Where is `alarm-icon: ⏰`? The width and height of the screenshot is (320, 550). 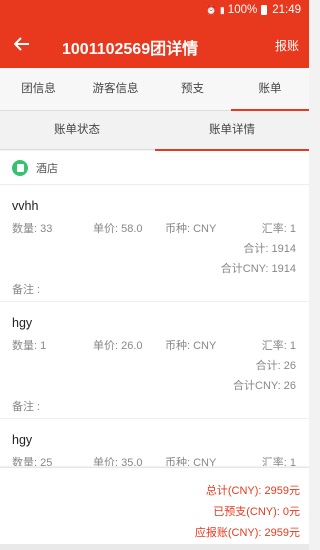
alarm-icon: ⏰ is located at coordinates (211, 9).